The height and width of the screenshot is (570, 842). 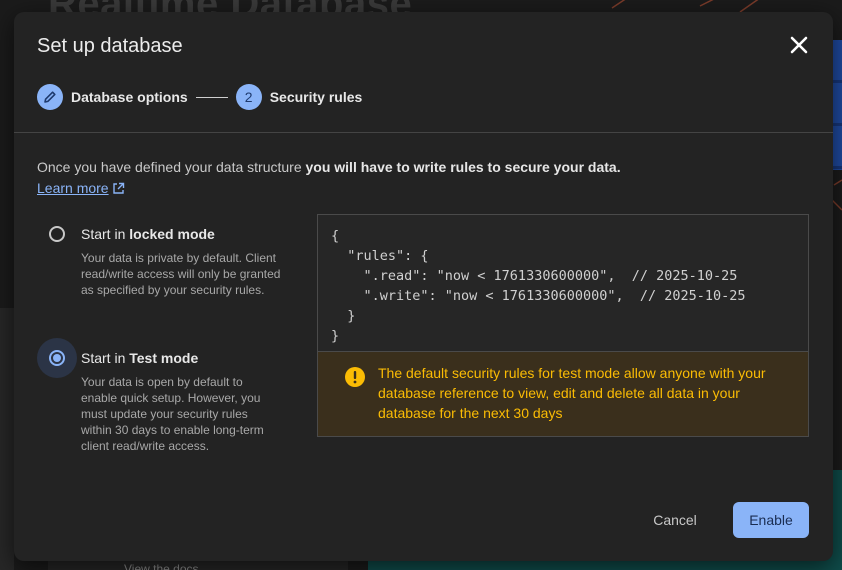 What do you see at coordinates (7, 439) in the screenshot?
I see `background-strip` at bounding box center [7, 439].